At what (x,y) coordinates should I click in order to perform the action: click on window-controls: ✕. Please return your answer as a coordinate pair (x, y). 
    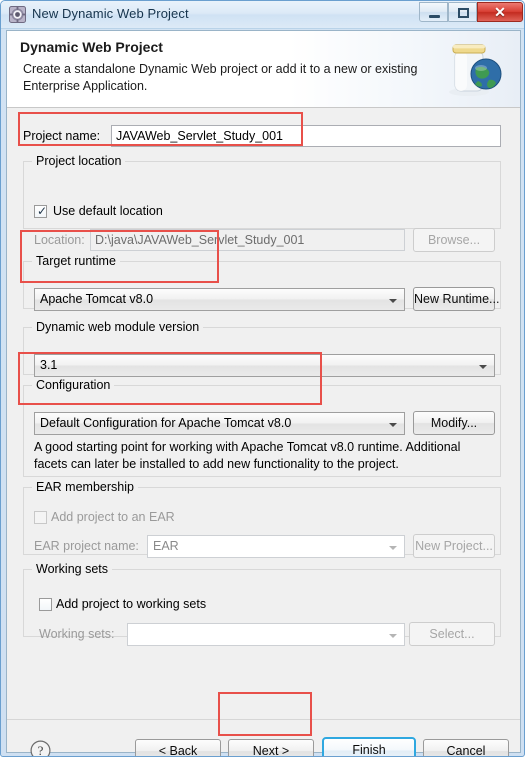
    Looking at the image, I should click on (471, 12).